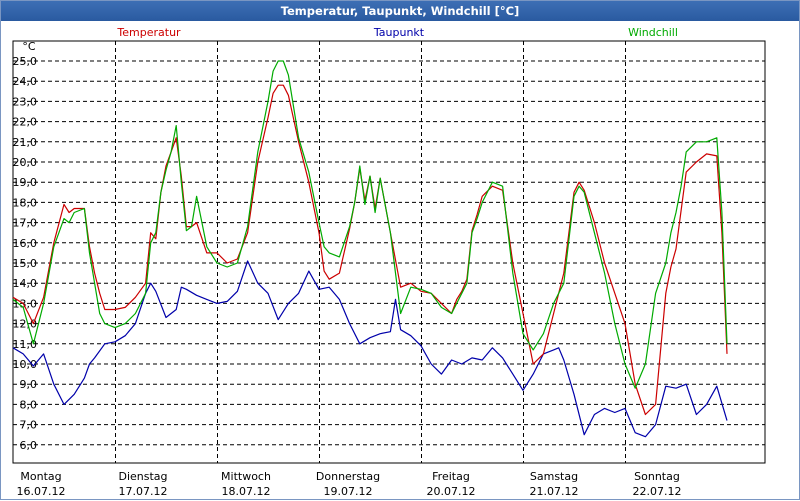 The image size is (800, 501). Describe the element at coordinates (25, 283) in the screenshot. I see `y-tick-label: 14,0` at that location.